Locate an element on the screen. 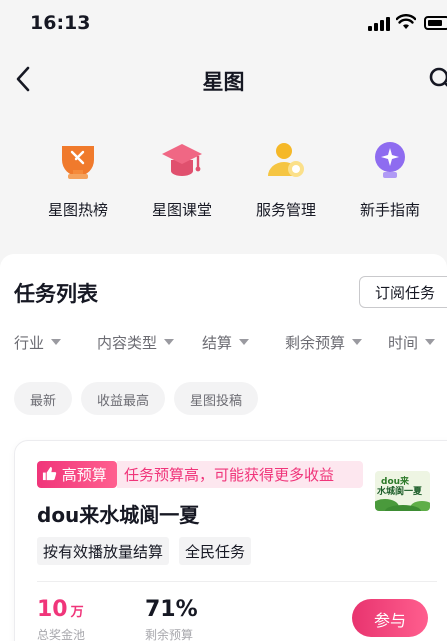 Image resolution: width=447 pixels, height=641 pixels. graduation-cap-icon is located at coordinates (182, 160).